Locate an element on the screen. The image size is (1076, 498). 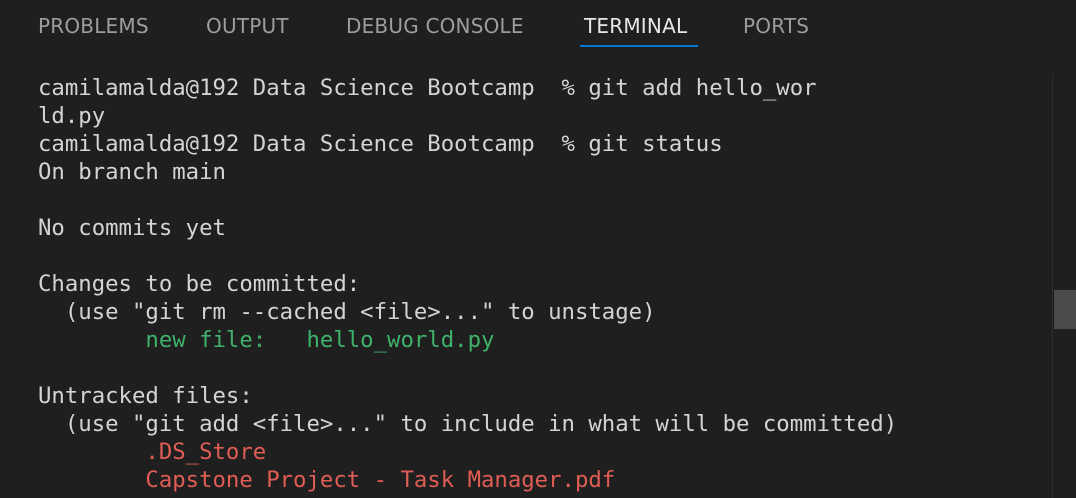
terminal-line: No commits yet is located at coordinates (132, 228).